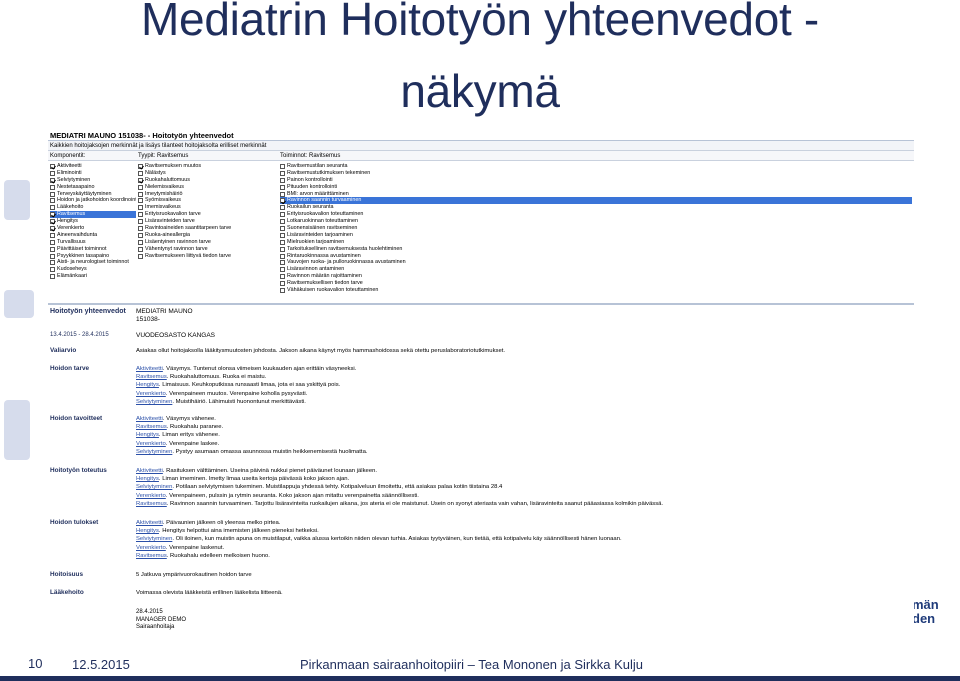  Describe the element at coordinates (208, 221) in the screenshot. I see `type-item: Lisäravinteiden tarve` at that location.